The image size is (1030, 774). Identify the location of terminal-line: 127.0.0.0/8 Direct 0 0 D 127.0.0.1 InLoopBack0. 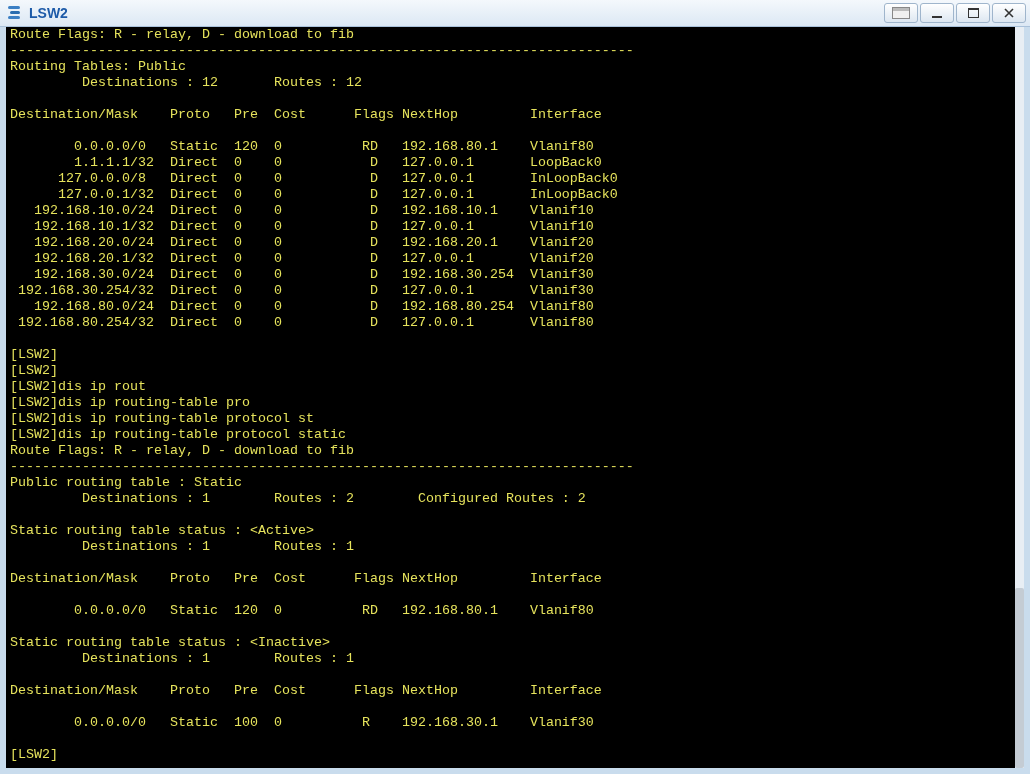
(337, 179).